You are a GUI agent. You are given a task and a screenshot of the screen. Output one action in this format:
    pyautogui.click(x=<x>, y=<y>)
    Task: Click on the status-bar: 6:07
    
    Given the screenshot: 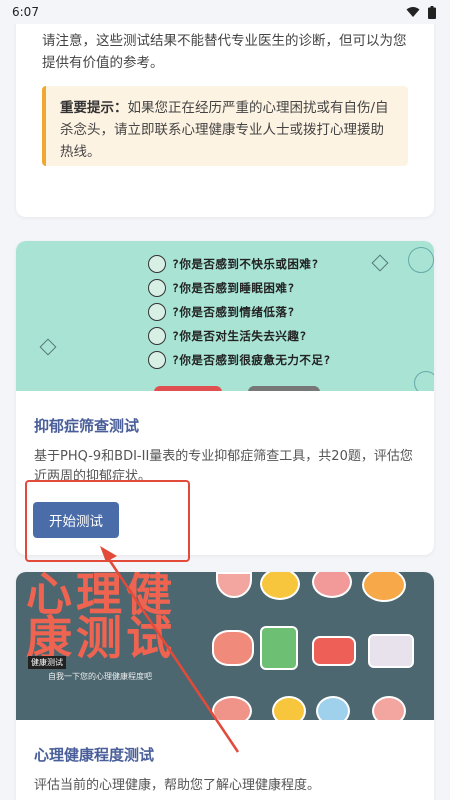 What is the action you would take?
    pyautogui.click(x=225, y=12)
    